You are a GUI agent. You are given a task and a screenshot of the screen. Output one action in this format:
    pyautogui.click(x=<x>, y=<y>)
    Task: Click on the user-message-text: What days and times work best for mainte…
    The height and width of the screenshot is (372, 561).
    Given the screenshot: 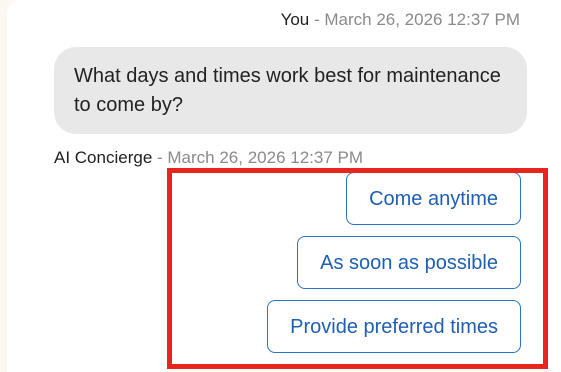 What is the action you would take?
    pyautogui.click(x=287, y=90)
    